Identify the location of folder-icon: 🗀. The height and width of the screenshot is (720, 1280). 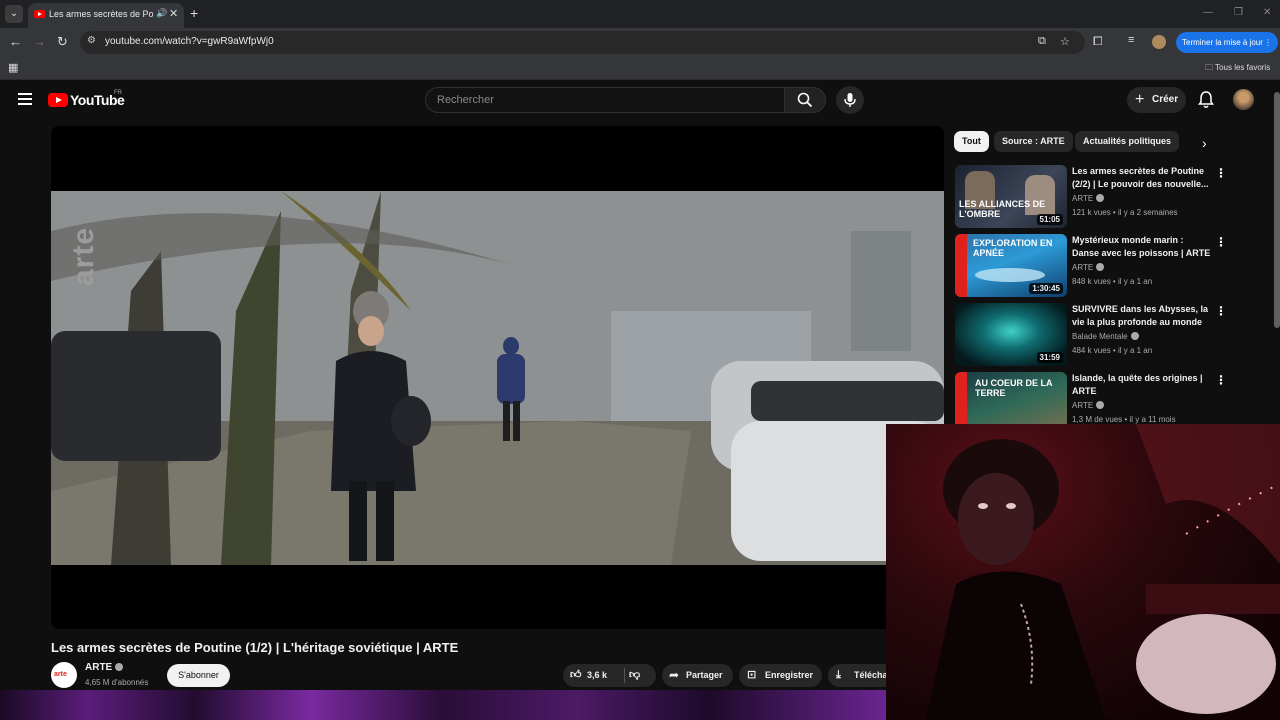
(1209, 67).